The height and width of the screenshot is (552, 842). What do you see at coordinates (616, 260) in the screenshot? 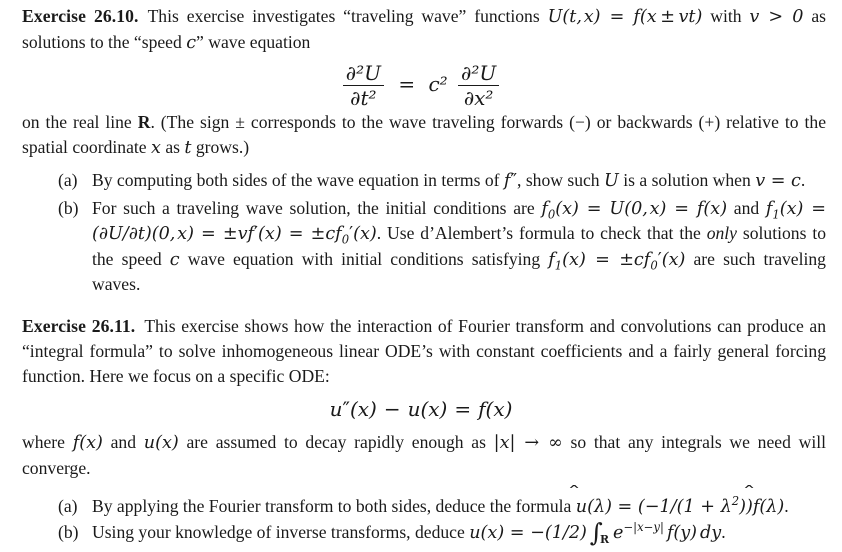
I see `inline-math-f1-condition: f1(x) = ±cf0′(x)` at bounding box center [616, 260].